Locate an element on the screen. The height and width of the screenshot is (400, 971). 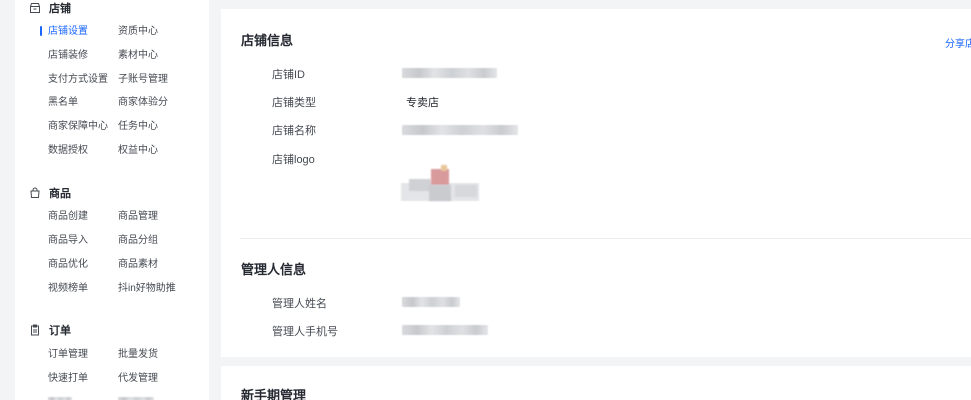
admin-phone-value-redacted is located at coordinates (445, 330).